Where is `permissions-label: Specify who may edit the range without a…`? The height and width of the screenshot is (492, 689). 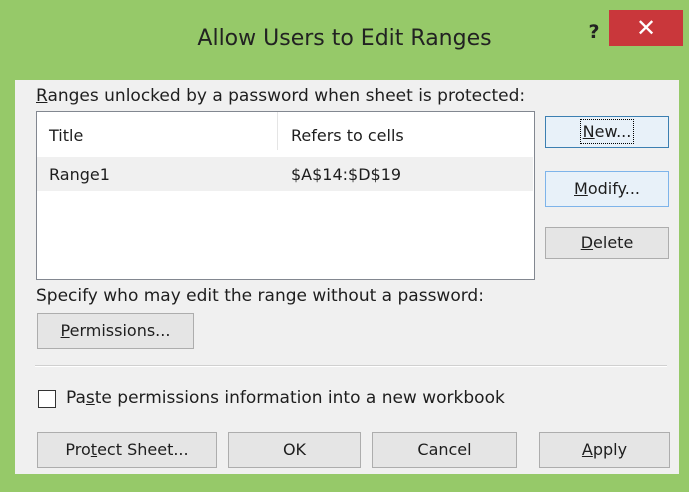 permissions-label: Specify who may edit the range without a… is located at coordinates (260, 296).